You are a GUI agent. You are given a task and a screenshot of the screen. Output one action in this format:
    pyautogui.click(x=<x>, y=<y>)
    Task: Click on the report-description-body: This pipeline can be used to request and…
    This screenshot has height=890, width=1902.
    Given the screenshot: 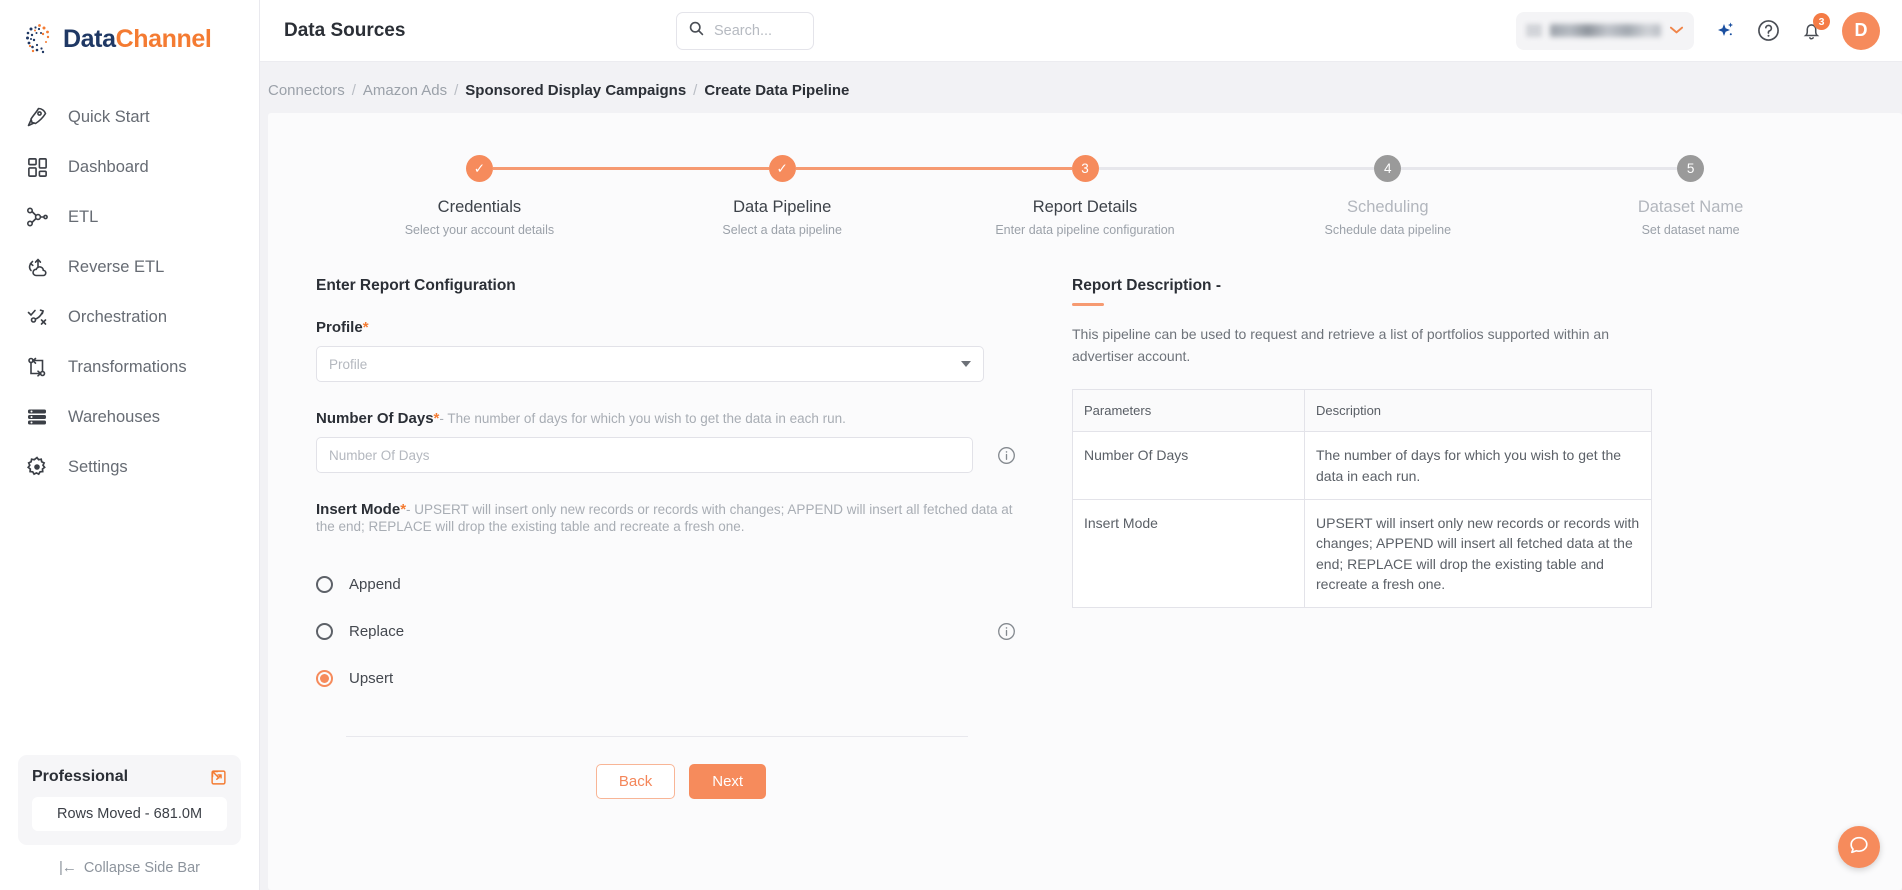 What is the action you would take?
    pyautogui.click(x=1340, y=345)
    